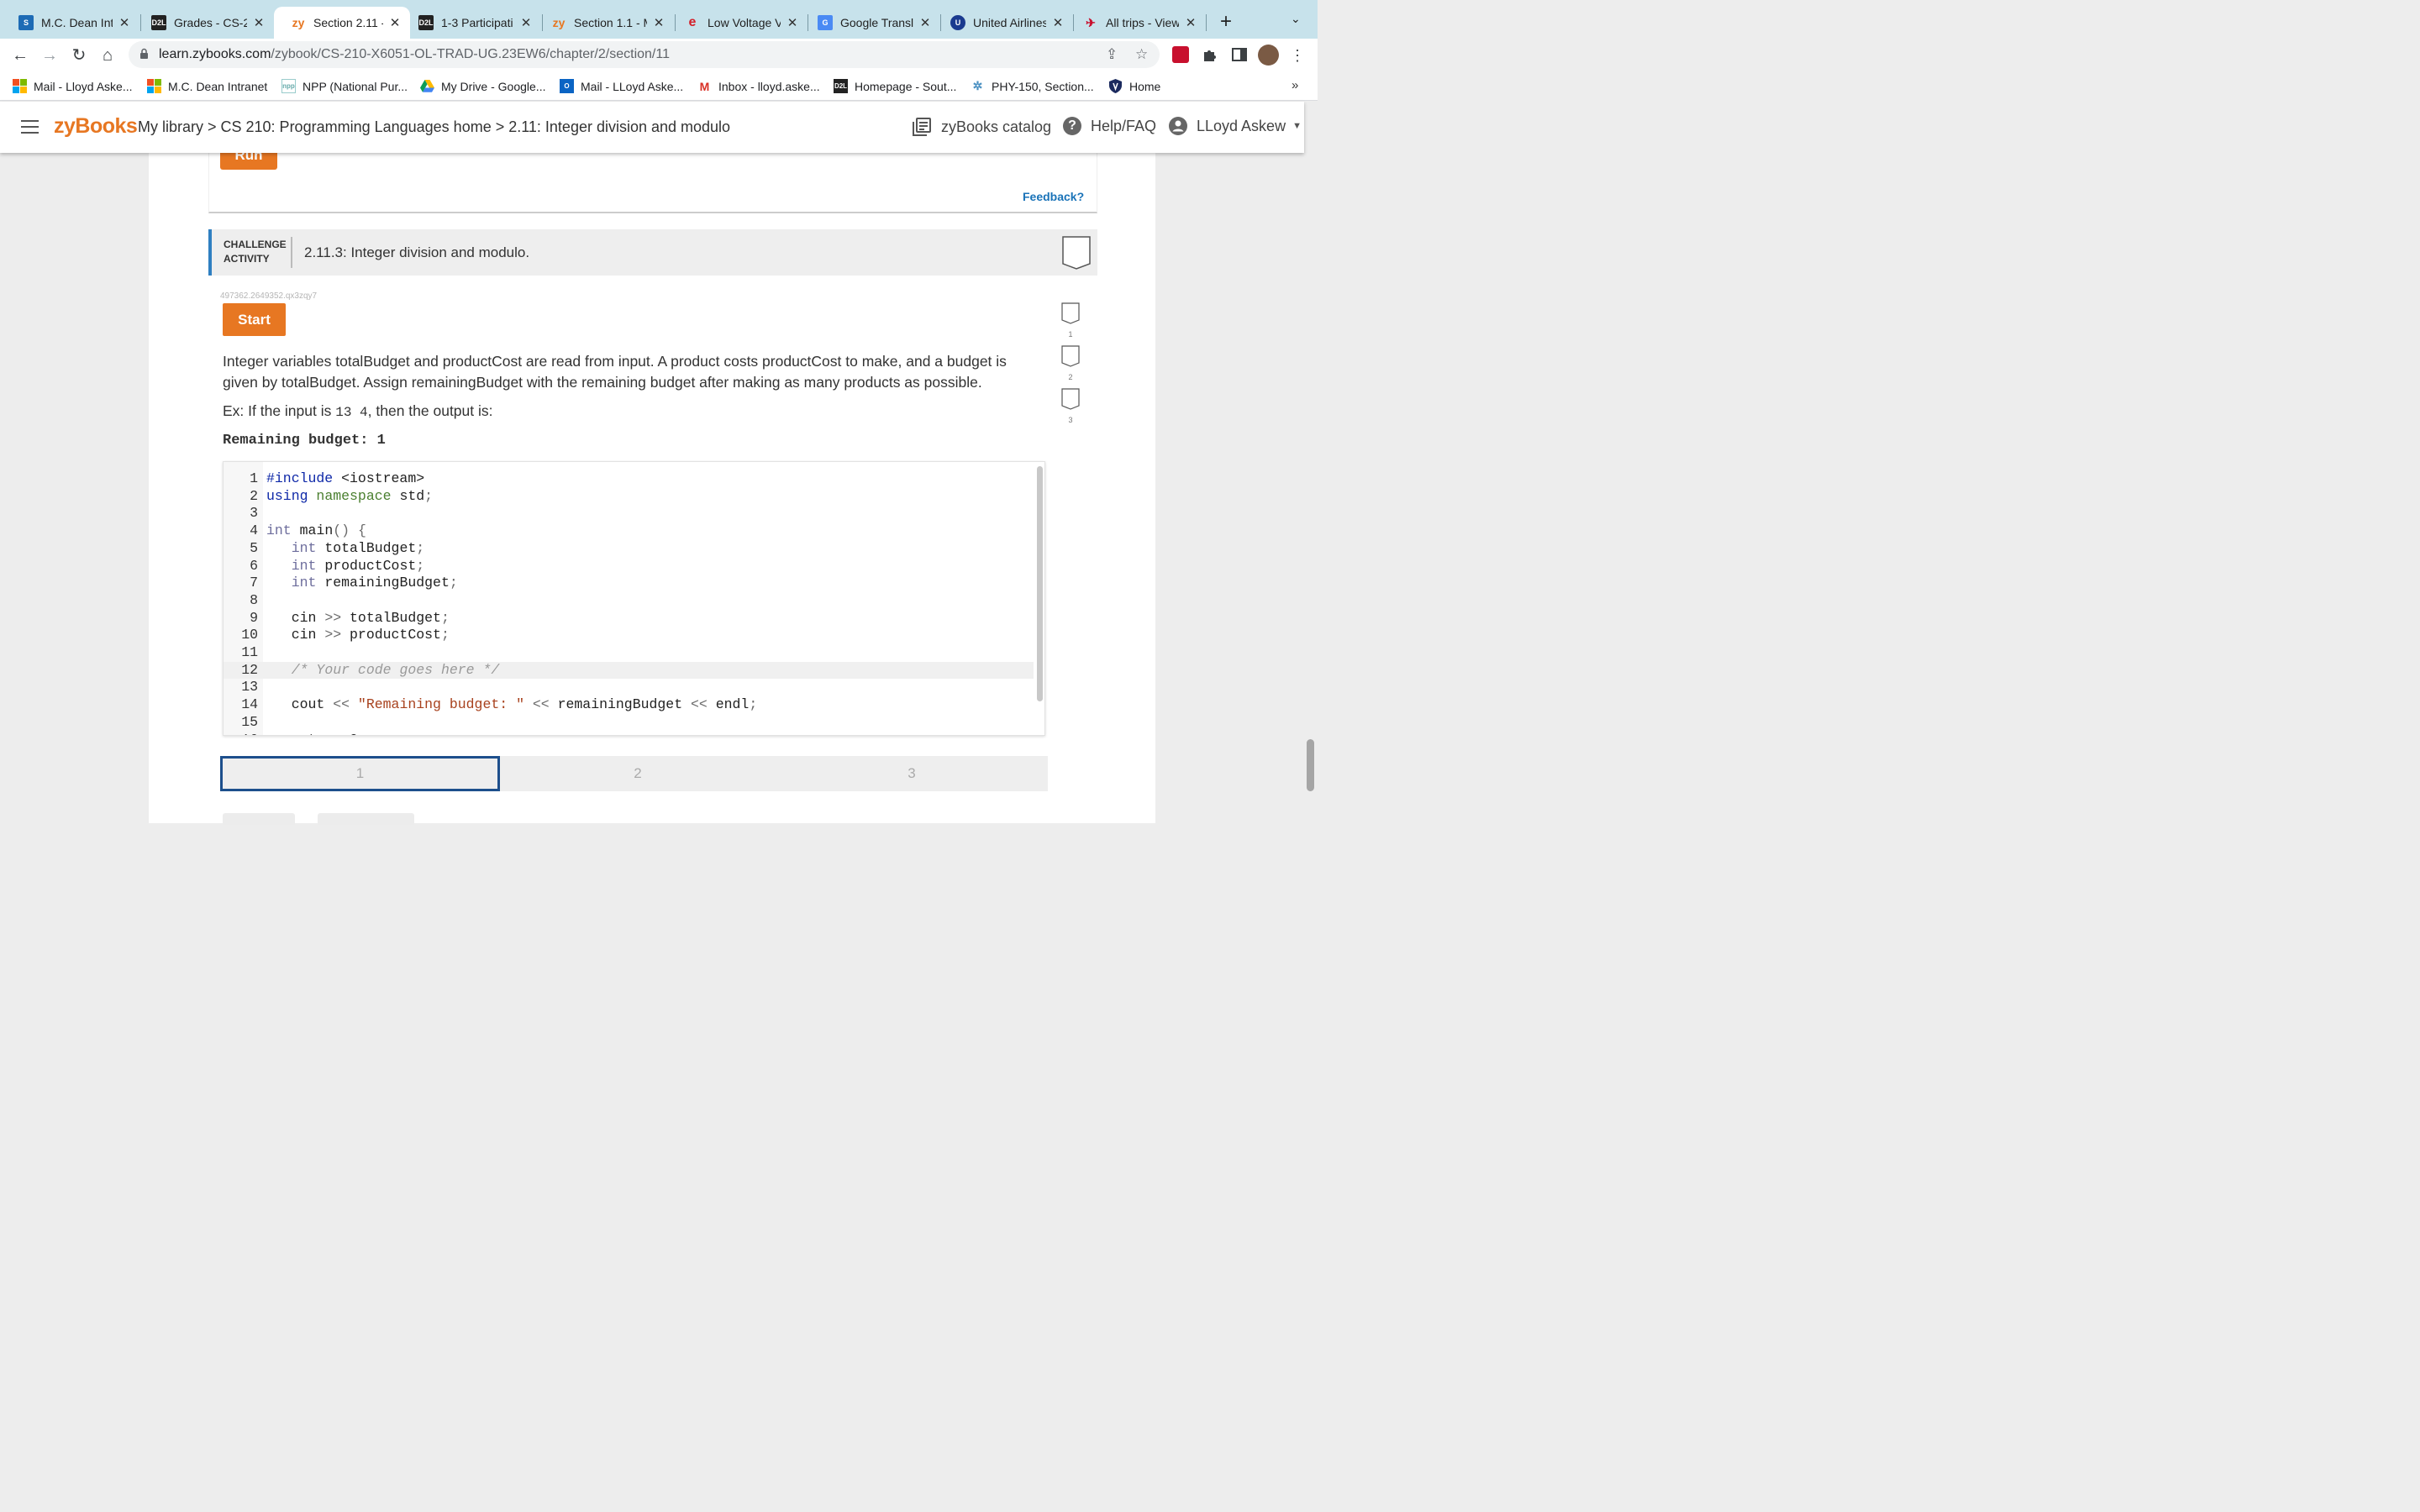  What do you see at coordinates (1268, 55) in the screenshot?
I see `profile-avatar` at bounding box center [1268, 55].